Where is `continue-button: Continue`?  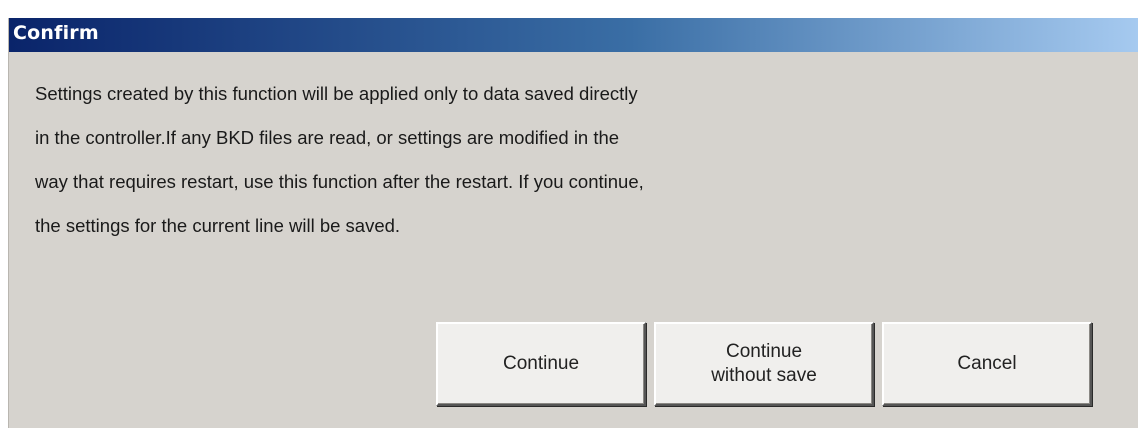
continue-button: Continue is located at coordinates (541, 364).